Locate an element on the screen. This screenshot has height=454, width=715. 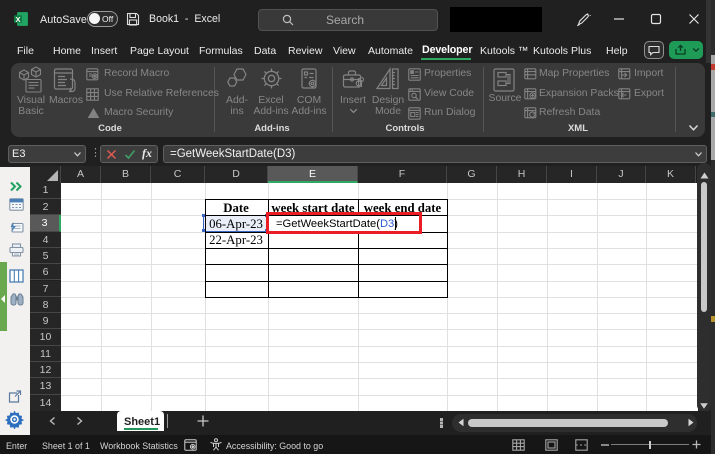
svg-text: X is located at coordinates (17, 19).